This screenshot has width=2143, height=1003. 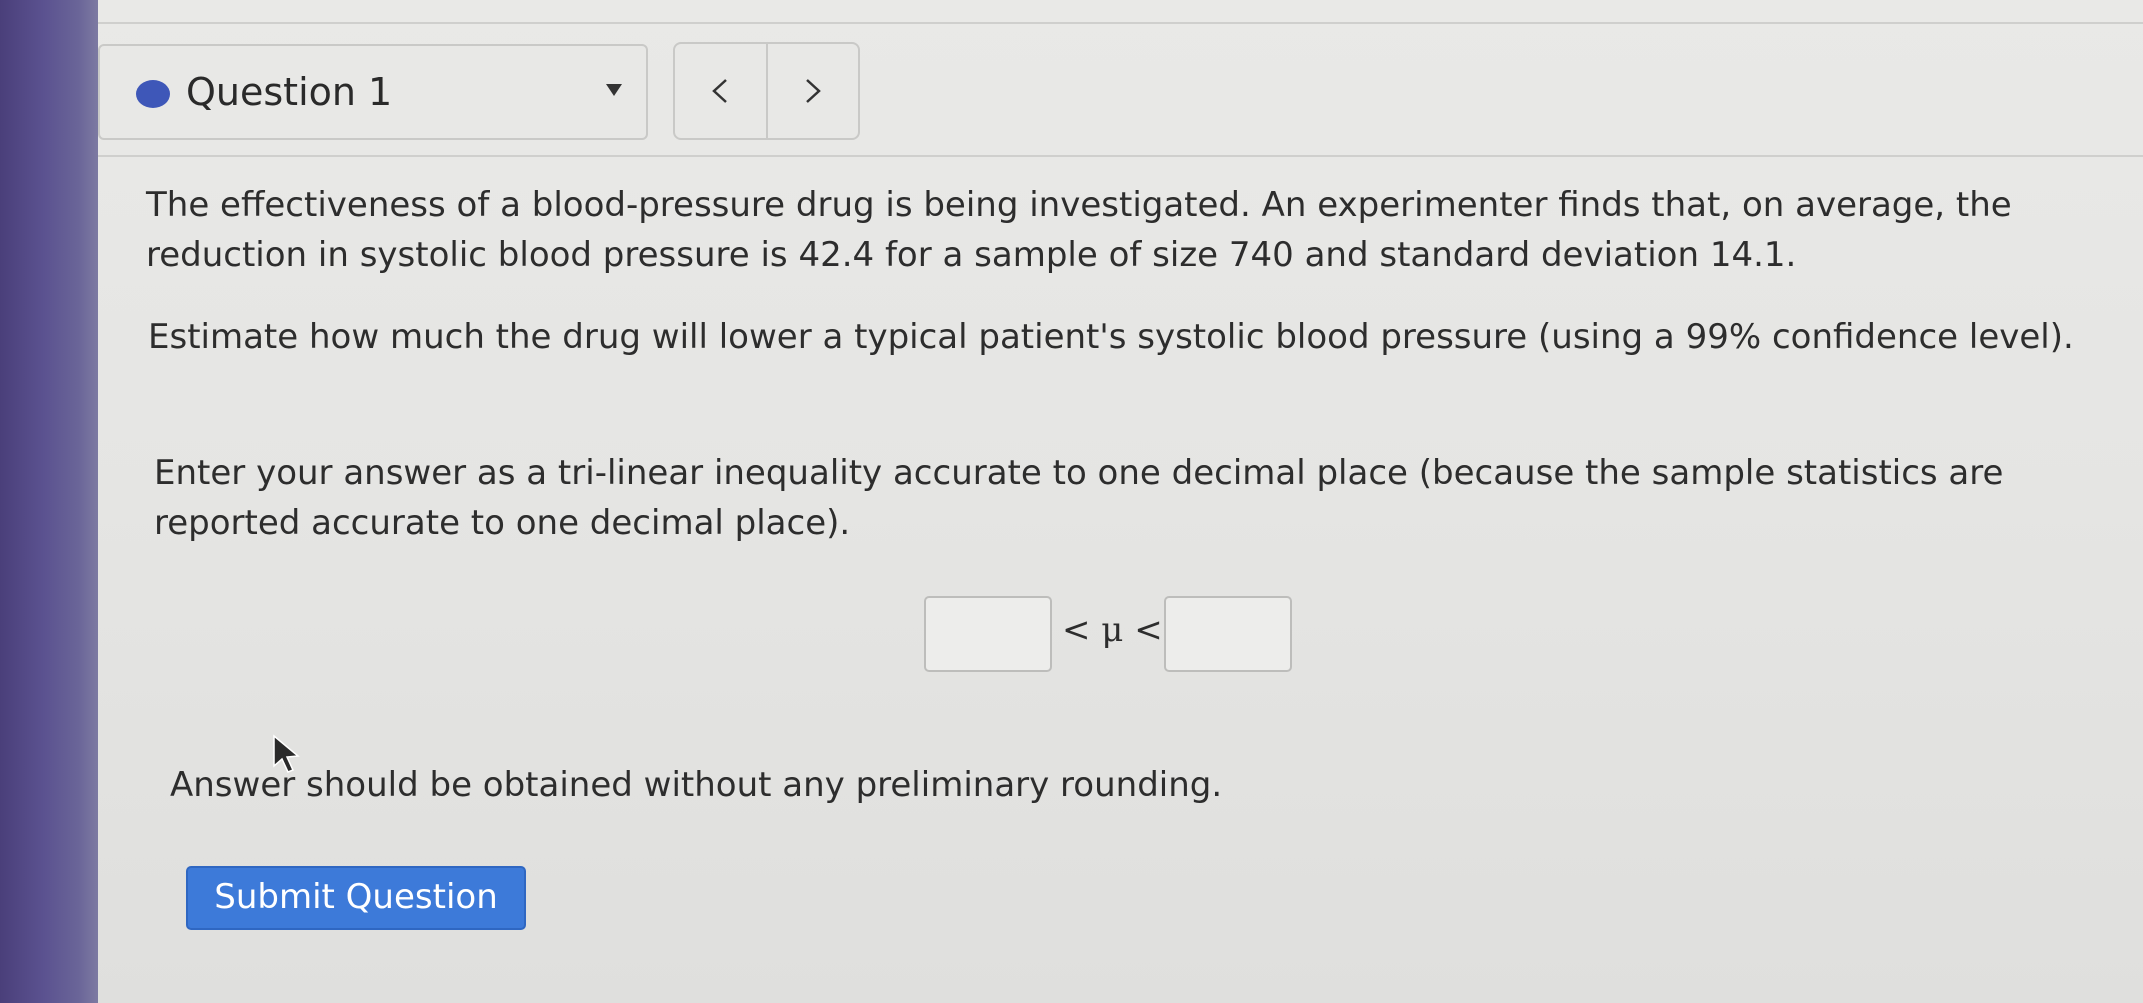 I want to click on top-divider, so click(x=1120, y=23).